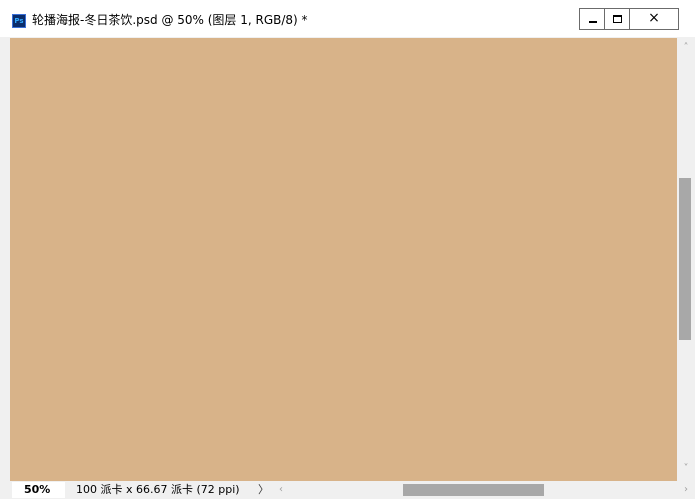 Image resolution: width=695 pixels, height=499 pixels. I want to click on document-title: 轮播海报-冬日茶饮.psd @ 50% (图层 1, RGB/8) *, so click(170, 20).